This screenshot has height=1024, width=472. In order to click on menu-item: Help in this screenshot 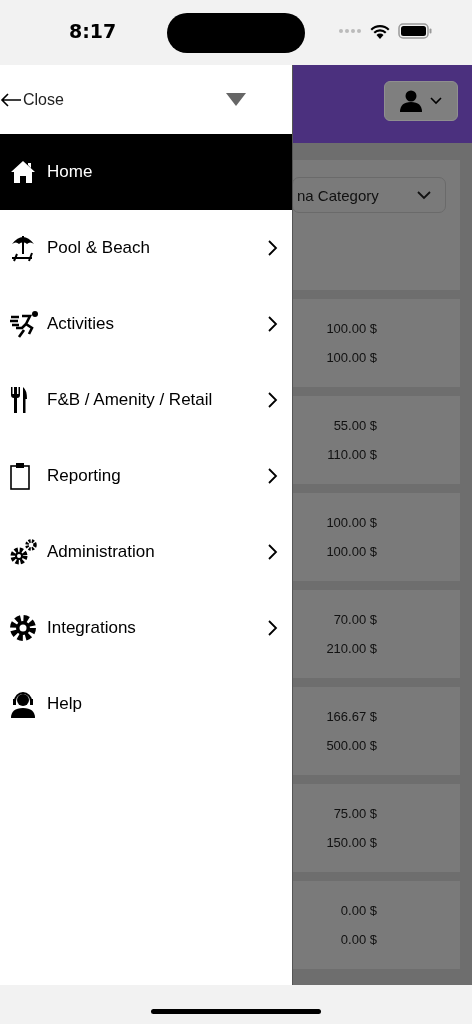, I will do `click(146, 704)`.